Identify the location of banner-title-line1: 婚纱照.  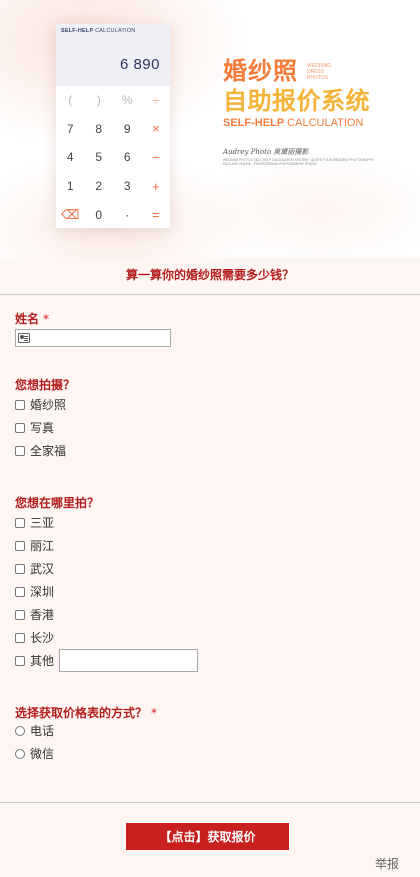
(260, 71).